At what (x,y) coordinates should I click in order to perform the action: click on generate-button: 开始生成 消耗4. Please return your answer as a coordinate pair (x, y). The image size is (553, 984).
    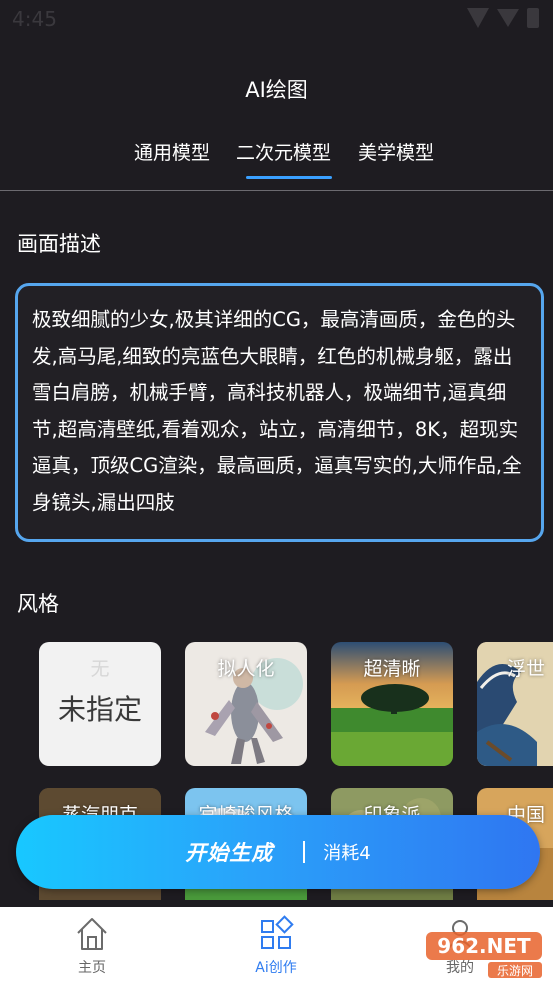
    Looking at the image, I should click on (278, 852).